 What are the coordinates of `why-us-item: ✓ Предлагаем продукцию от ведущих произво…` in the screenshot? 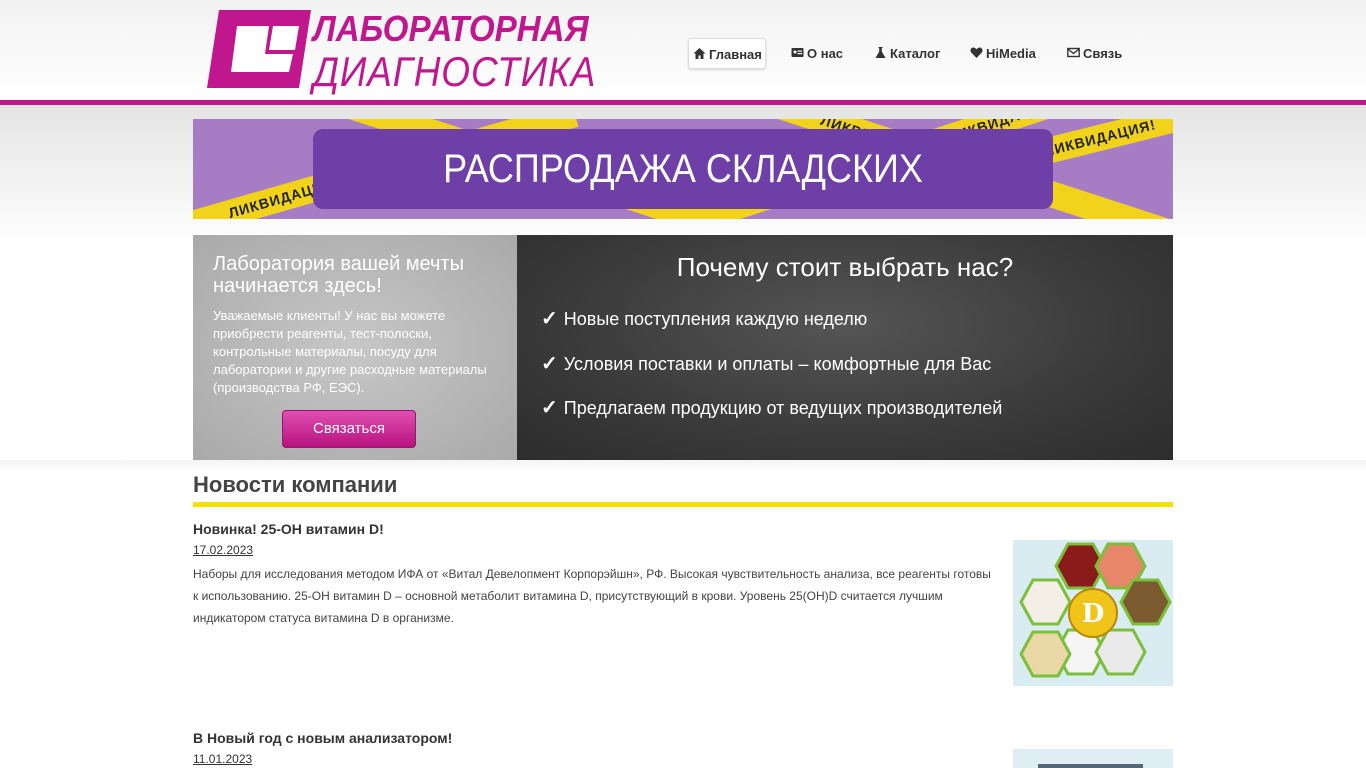 It's located at (771, 407).